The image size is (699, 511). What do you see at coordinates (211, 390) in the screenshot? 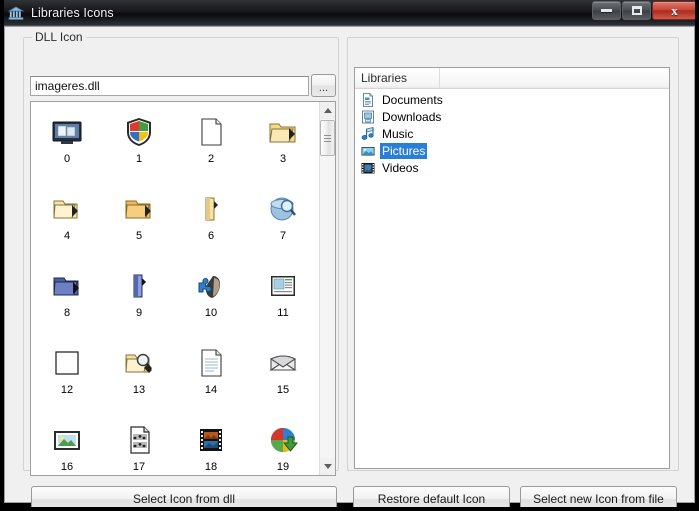
I see `icon-index-label: 14` at bounding box center [211, 390].